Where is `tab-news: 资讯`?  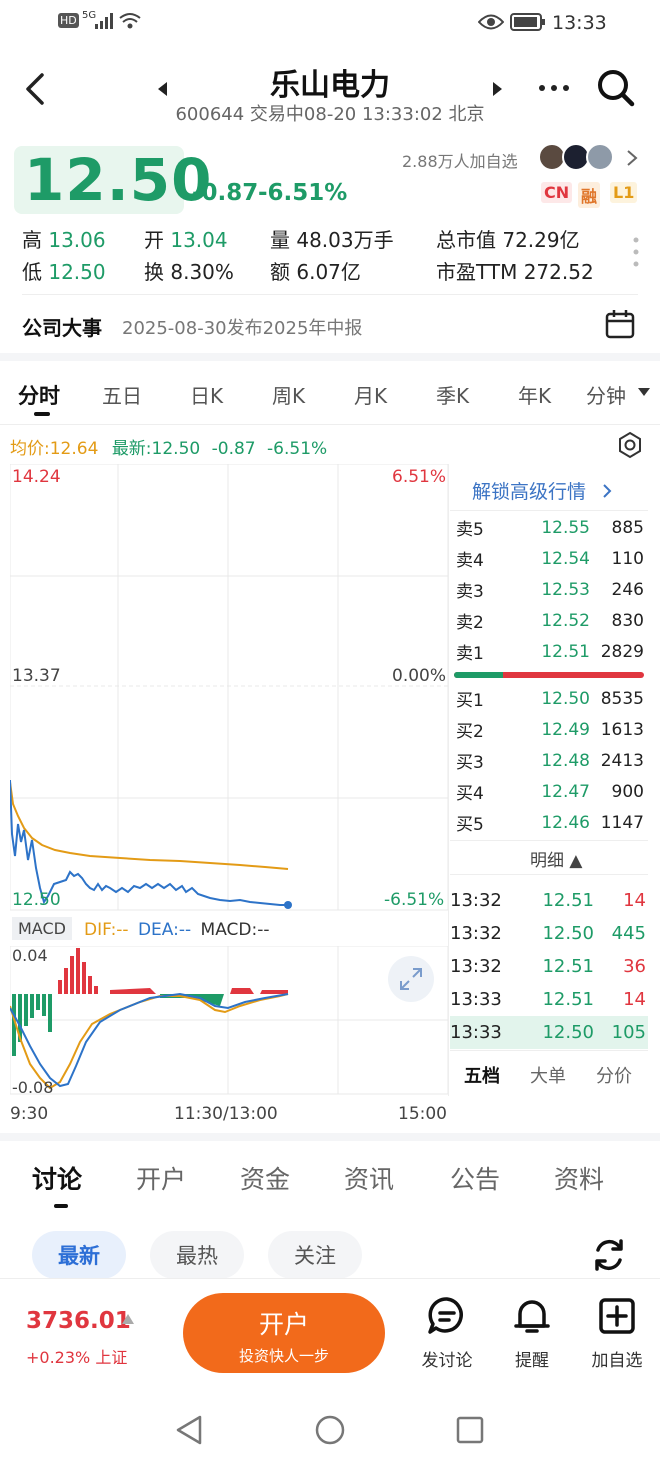
tab-news: 资讯 is located at coordinates (369, 1178).